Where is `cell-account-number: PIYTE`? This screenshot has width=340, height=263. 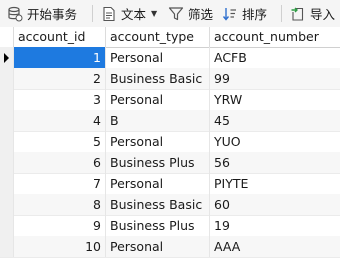 cell-account-number: PIYTE is located at coordinates (274, 183).